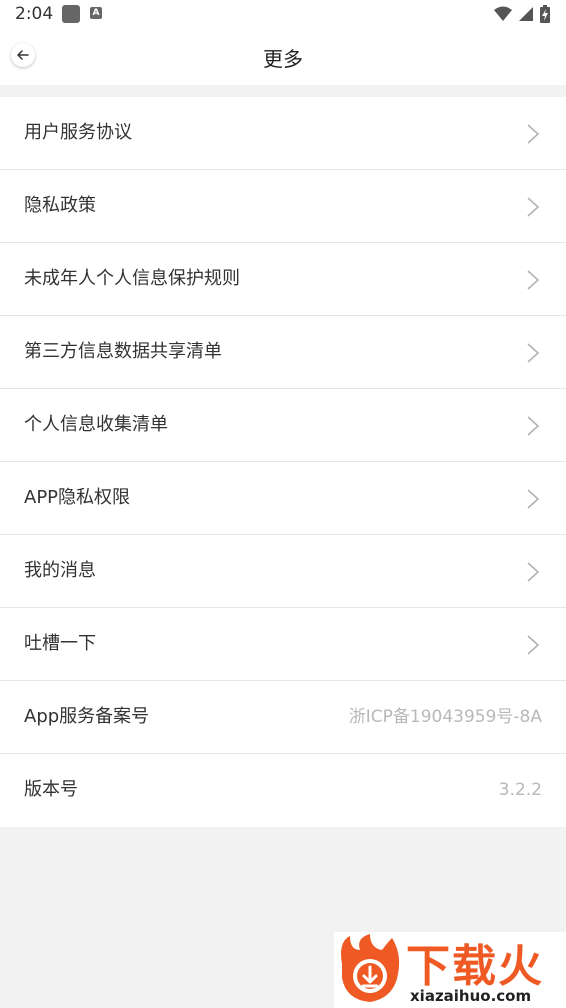 This screenshot has width=566, height=1008. I want to click on a-notification-icon: A, so click(96, 13).